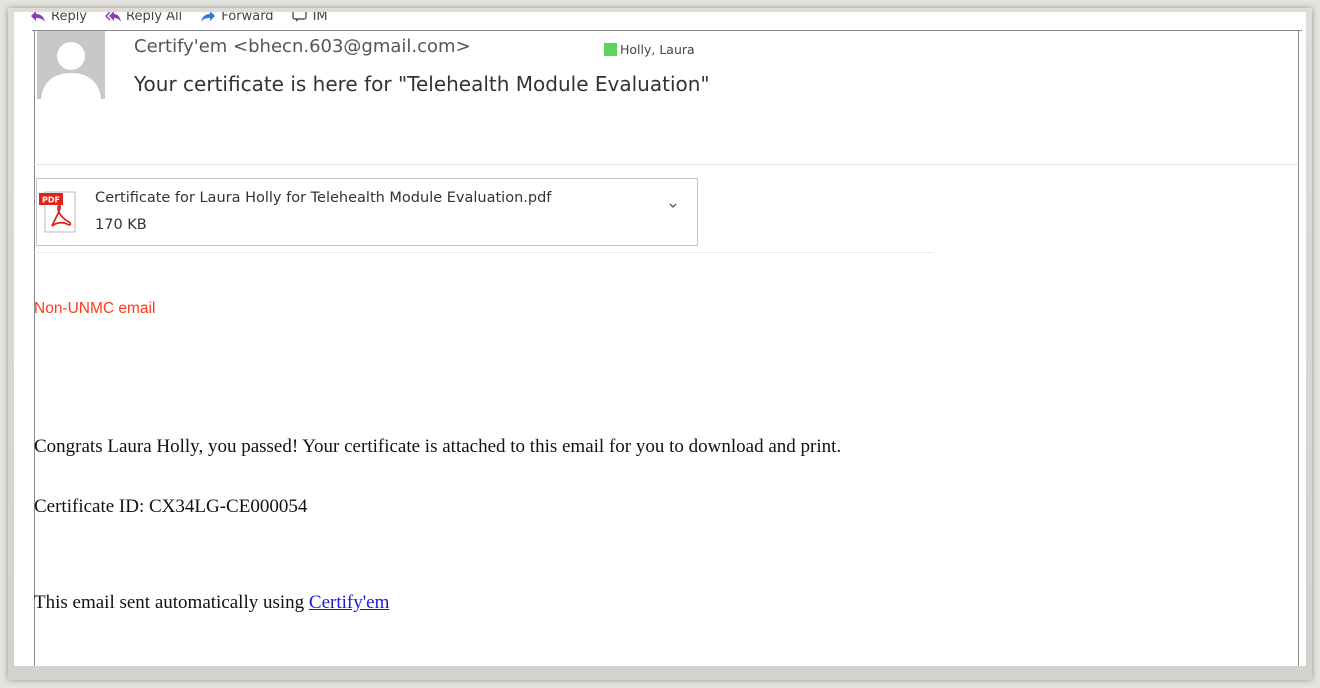  I want to click on message-toolbar: Reply Reply All Forward IM, so click(179, 20).